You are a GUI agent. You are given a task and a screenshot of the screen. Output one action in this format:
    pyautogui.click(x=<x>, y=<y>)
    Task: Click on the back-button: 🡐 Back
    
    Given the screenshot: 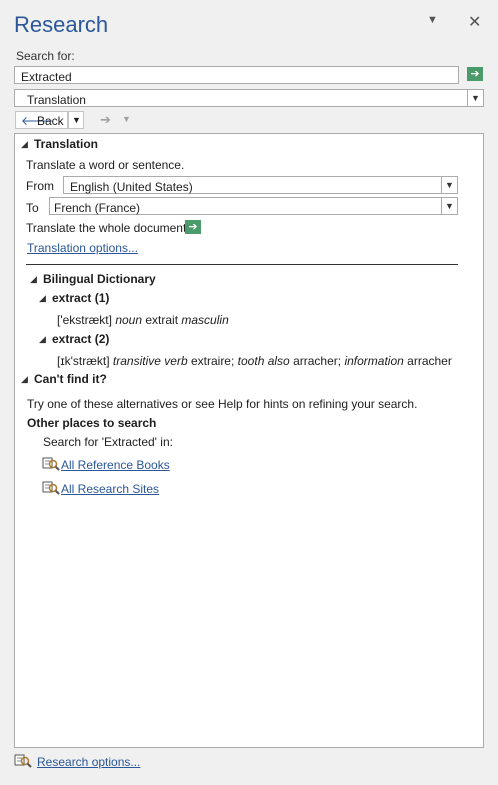 What is the action you would take?
    pyautogui.click(x=41, y=120)
    